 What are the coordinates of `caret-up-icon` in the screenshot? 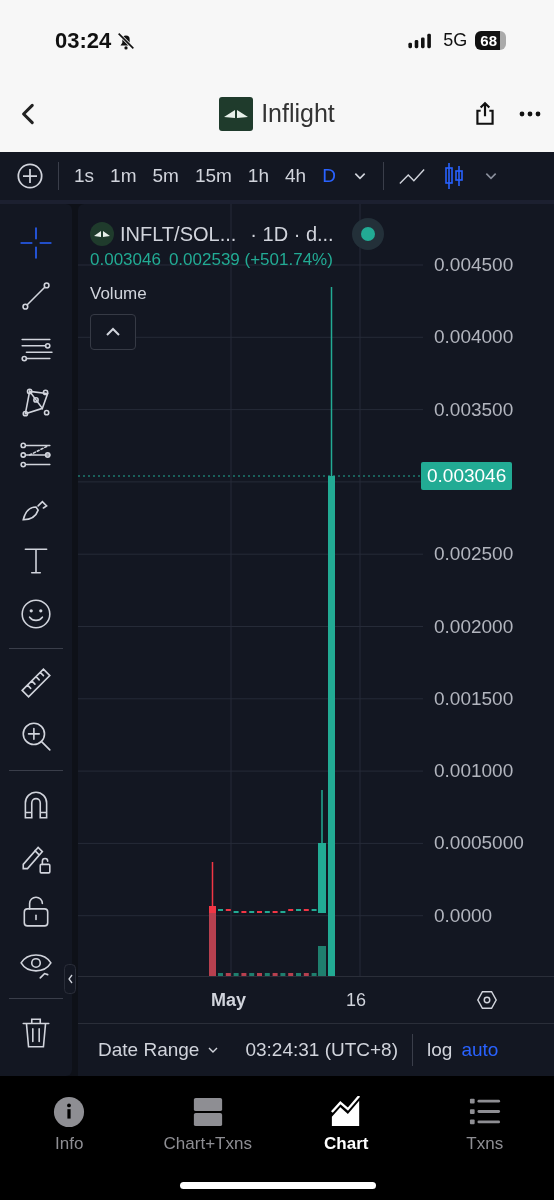 It's located at (113, 332).